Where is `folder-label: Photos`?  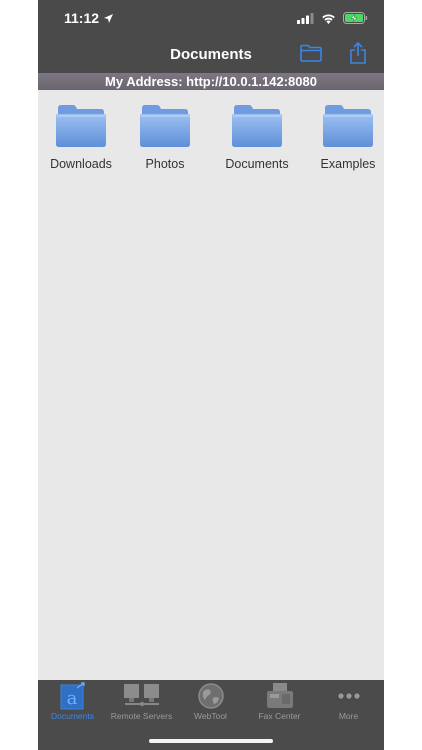
folder-label: Photos is located at coordinates (165, 164).